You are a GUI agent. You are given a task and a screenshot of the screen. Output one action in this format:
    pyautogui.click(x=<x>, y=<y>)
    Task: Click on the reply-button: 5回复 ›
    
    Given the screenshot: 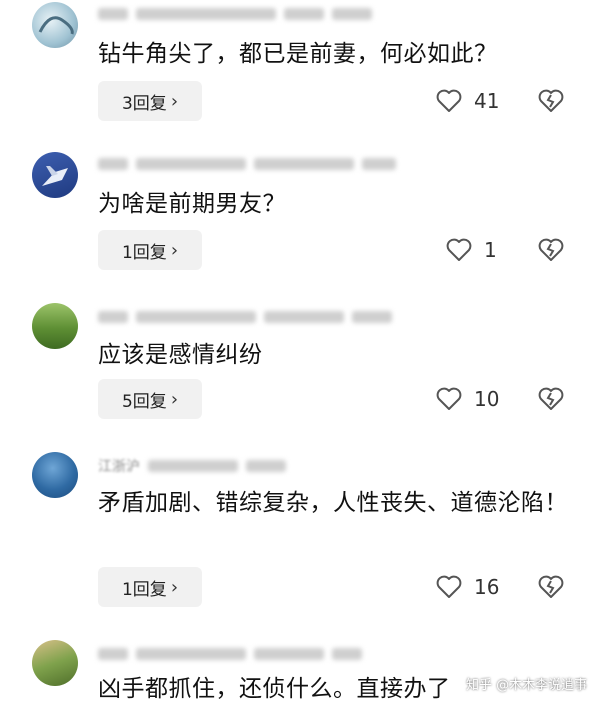 What is the action you would take?
    pyautogui.click(x=150, y=399)
    